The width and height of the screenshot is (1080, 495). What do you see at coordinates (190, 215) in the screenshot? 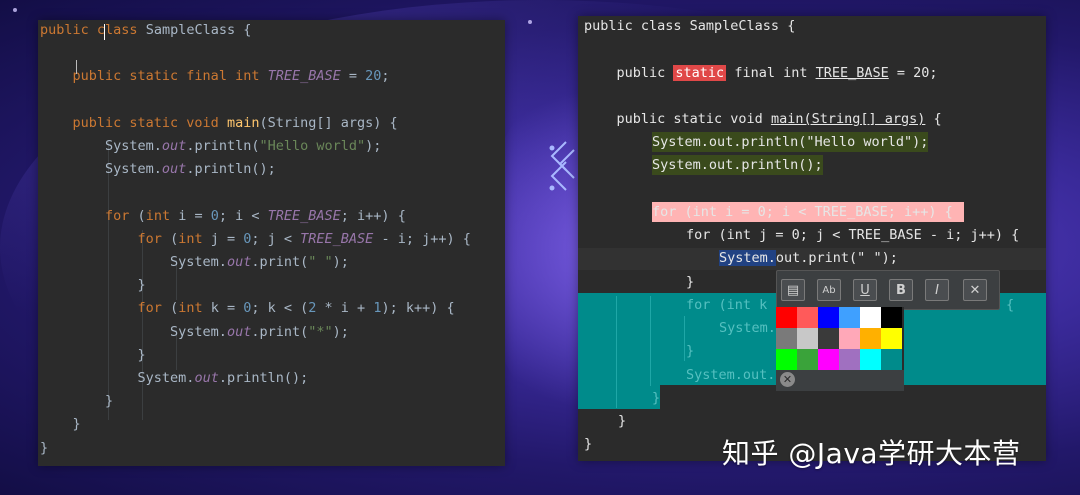
I see `code-token: i =` at bounding box center [190, 215].